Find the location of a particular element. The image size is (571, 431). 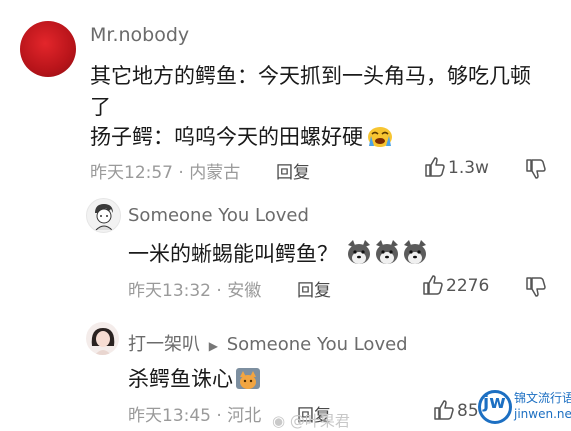

comment-text-line: 杀鳄鱼诛心 is located at coordinates (194, 379).